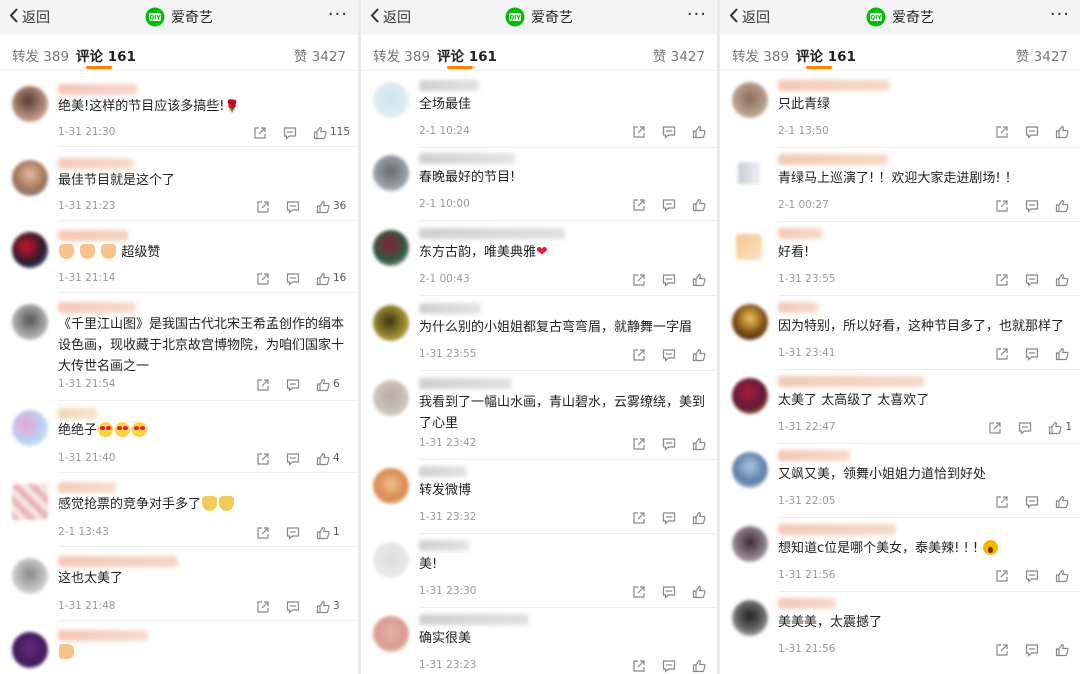  Describe the element at coordinates (333, 458) in the screenshot. I see `like-button: 4` at that location.